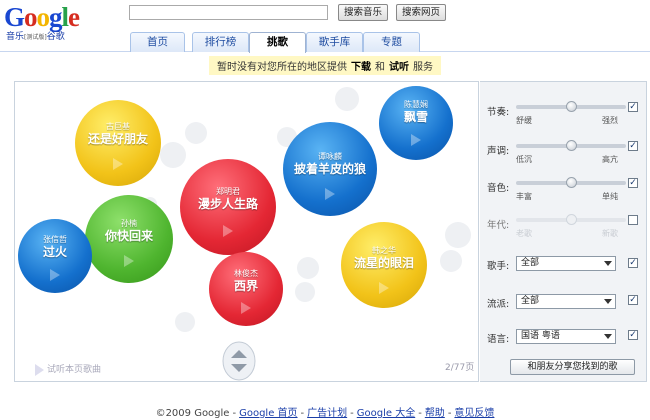 The image size is (650, 420). What do you see at coordinates (524, 120) in the screenshot?
I see `slider-min-label: 舒缓` at bounding box center [524, 120].